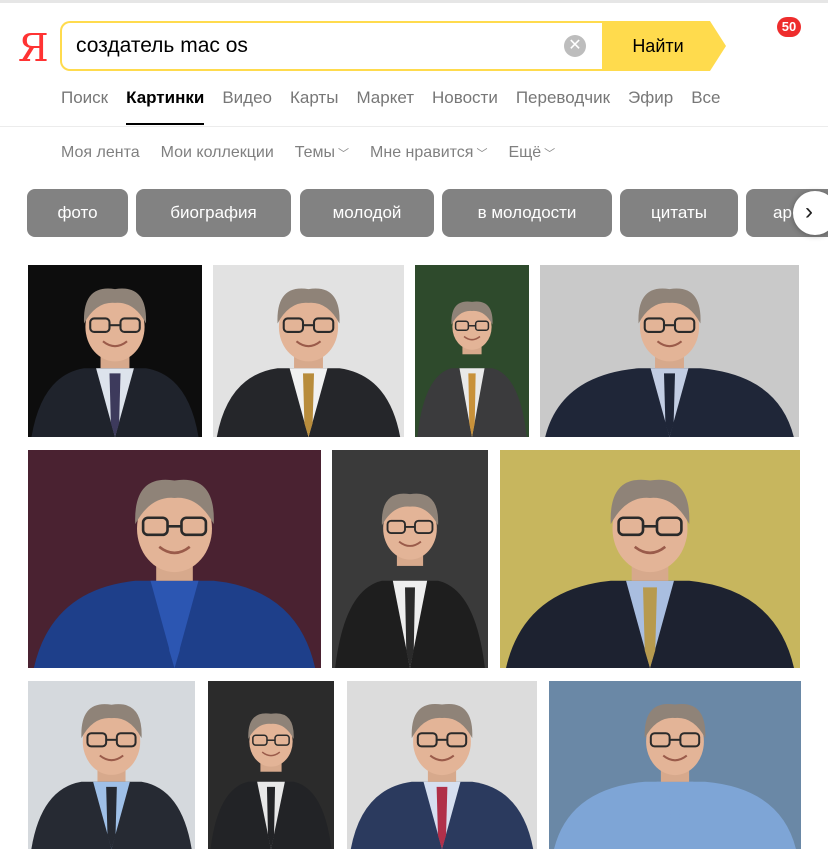  What do you see at coordinates (367, 213) in the screenshot?
I see `chip-young: молодой` at bounding box center [367, 213].